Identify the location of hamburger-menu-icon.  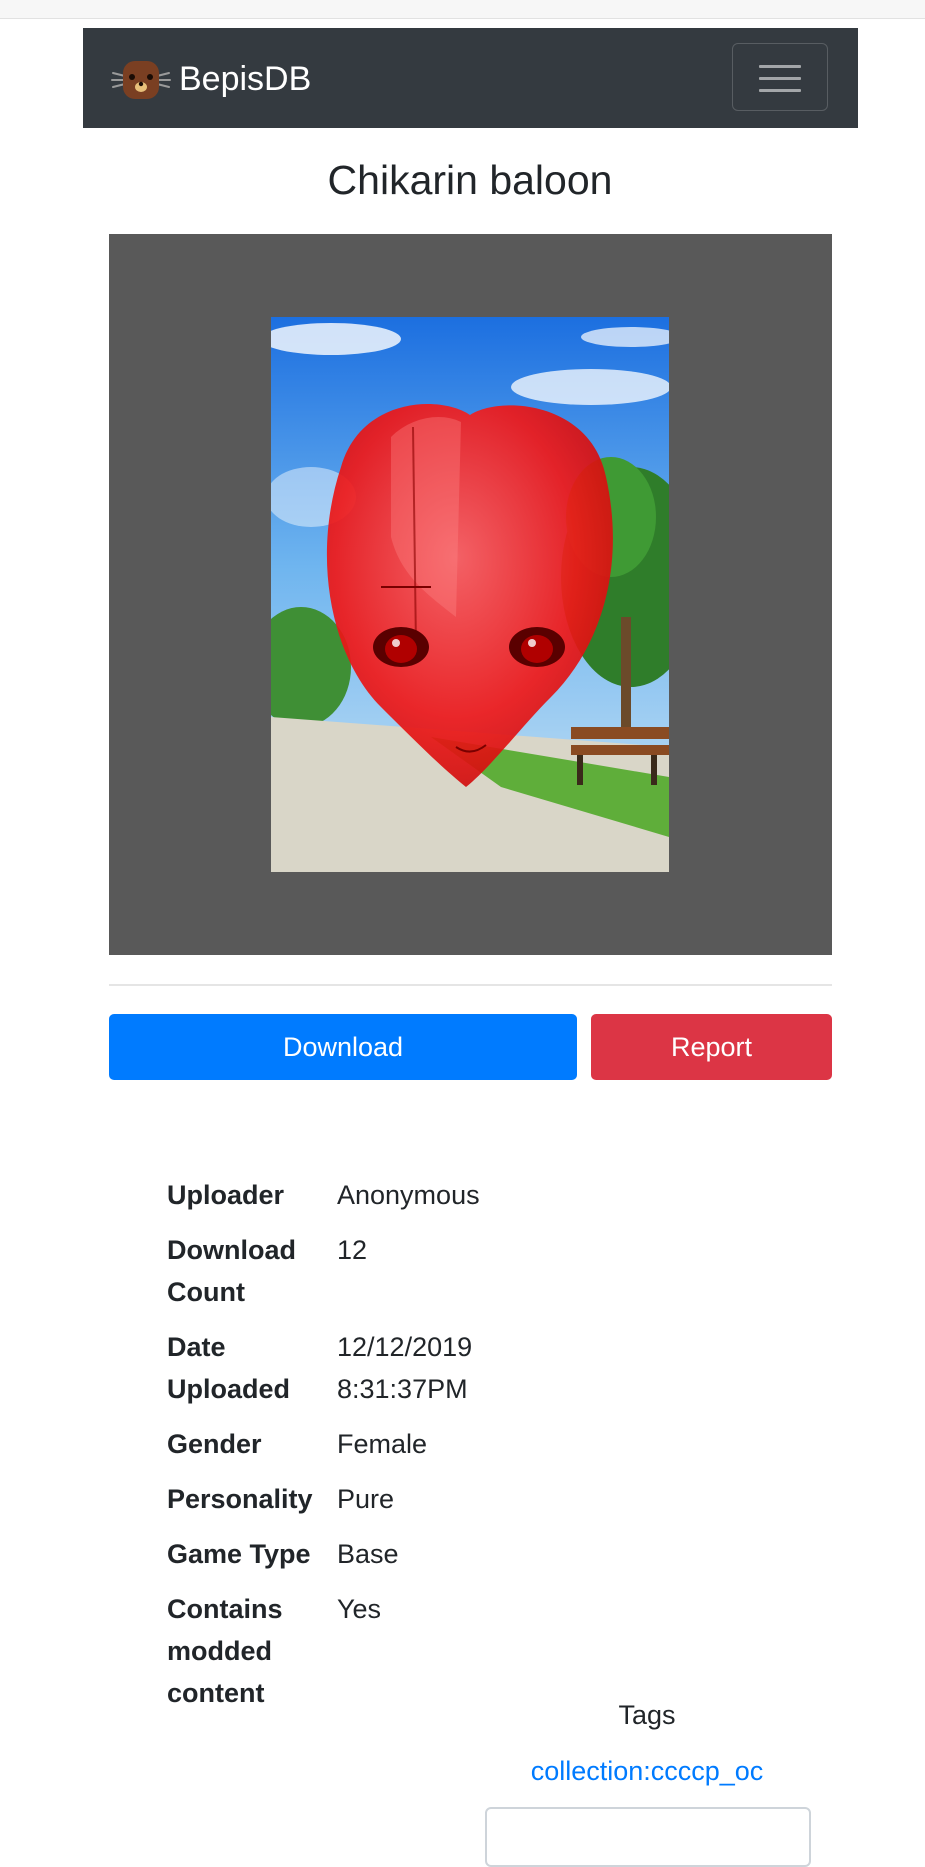
(780, 66).